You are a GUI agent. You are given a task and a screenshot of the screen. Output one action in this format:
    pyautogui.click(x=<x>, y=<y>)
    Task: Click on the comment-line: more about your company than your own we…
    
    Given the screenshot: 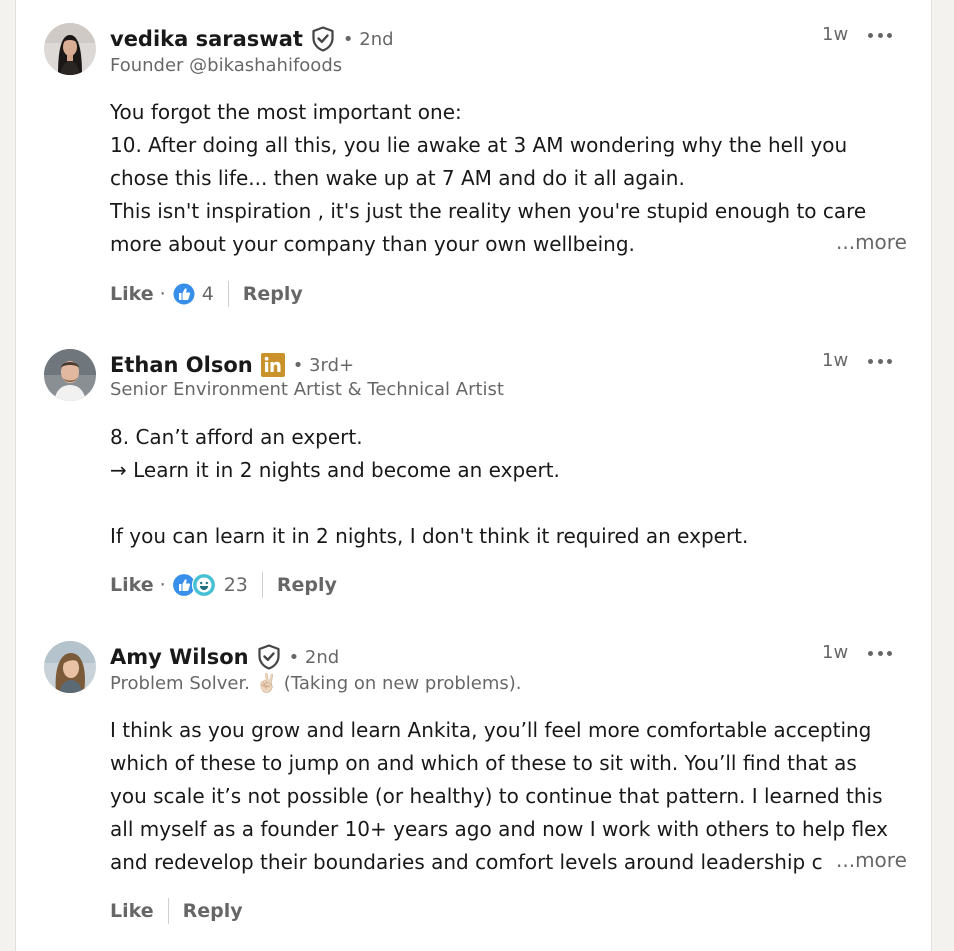 What is the action you would take?
    pyautogui.click(x=372, y=244)
    